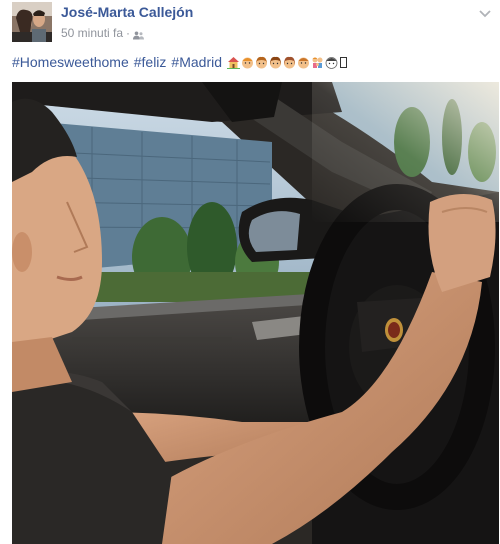  What do you see at coordinates (127, 12) in the screenshot?
I see `author-name: José-Marta Callejón` at bounding box center [127, 12].